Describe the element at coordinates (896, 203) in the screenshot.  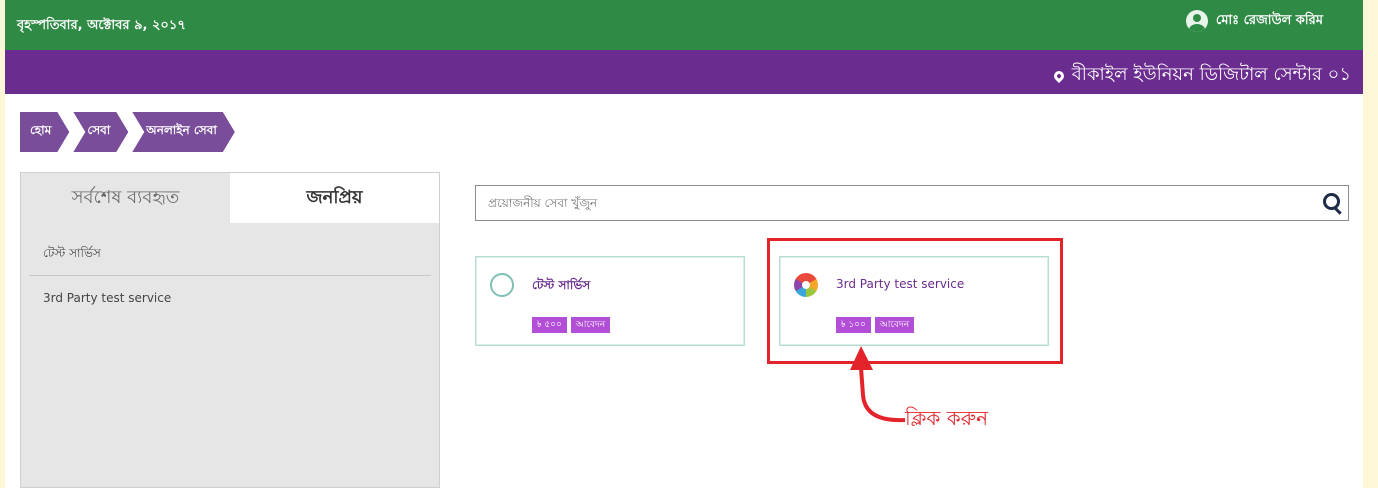
I see `search-input` at that location.